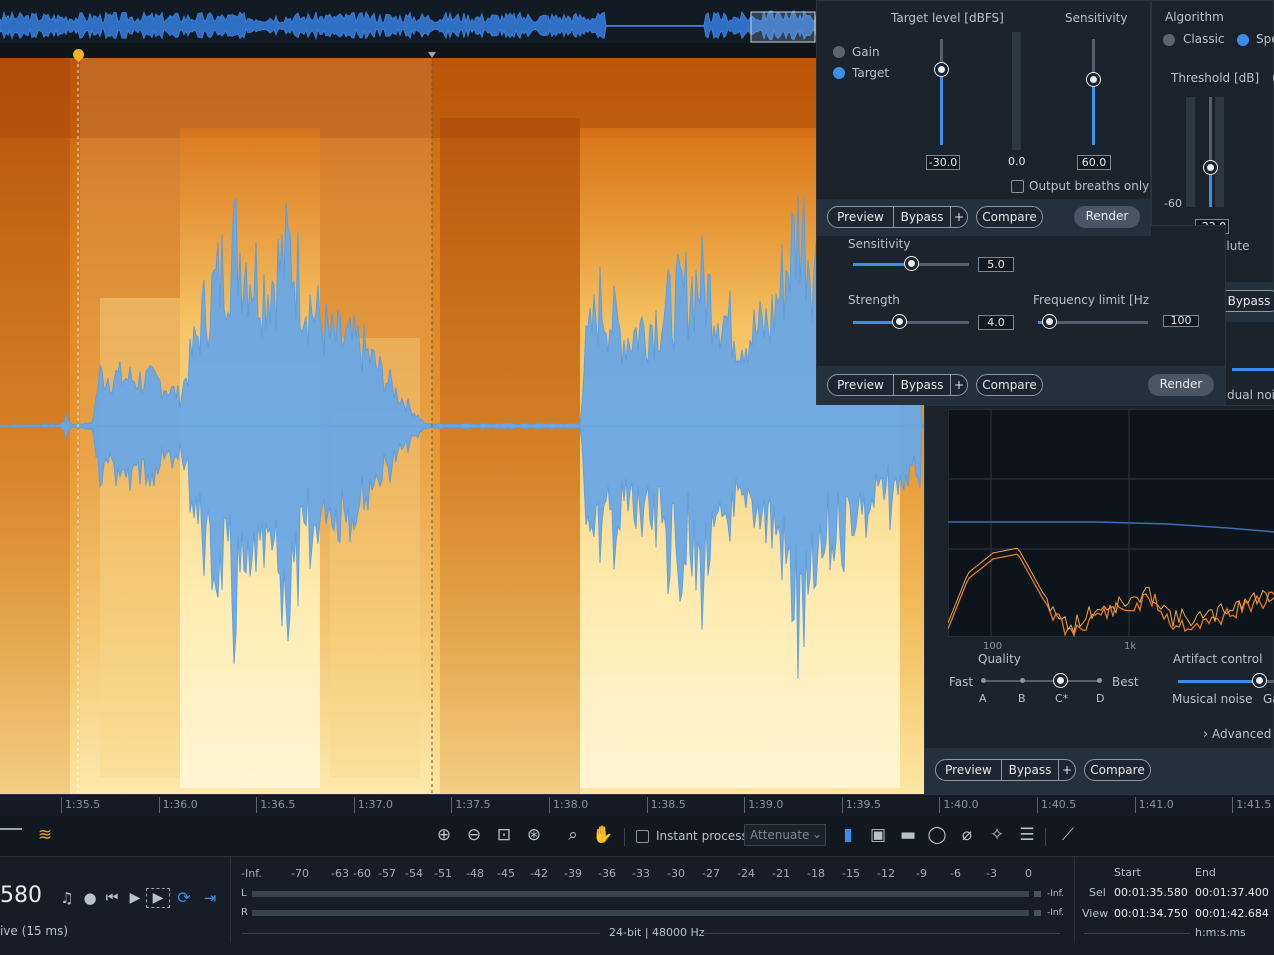  I want to click on declick-strength-value: 4.0, so click(996, 322).